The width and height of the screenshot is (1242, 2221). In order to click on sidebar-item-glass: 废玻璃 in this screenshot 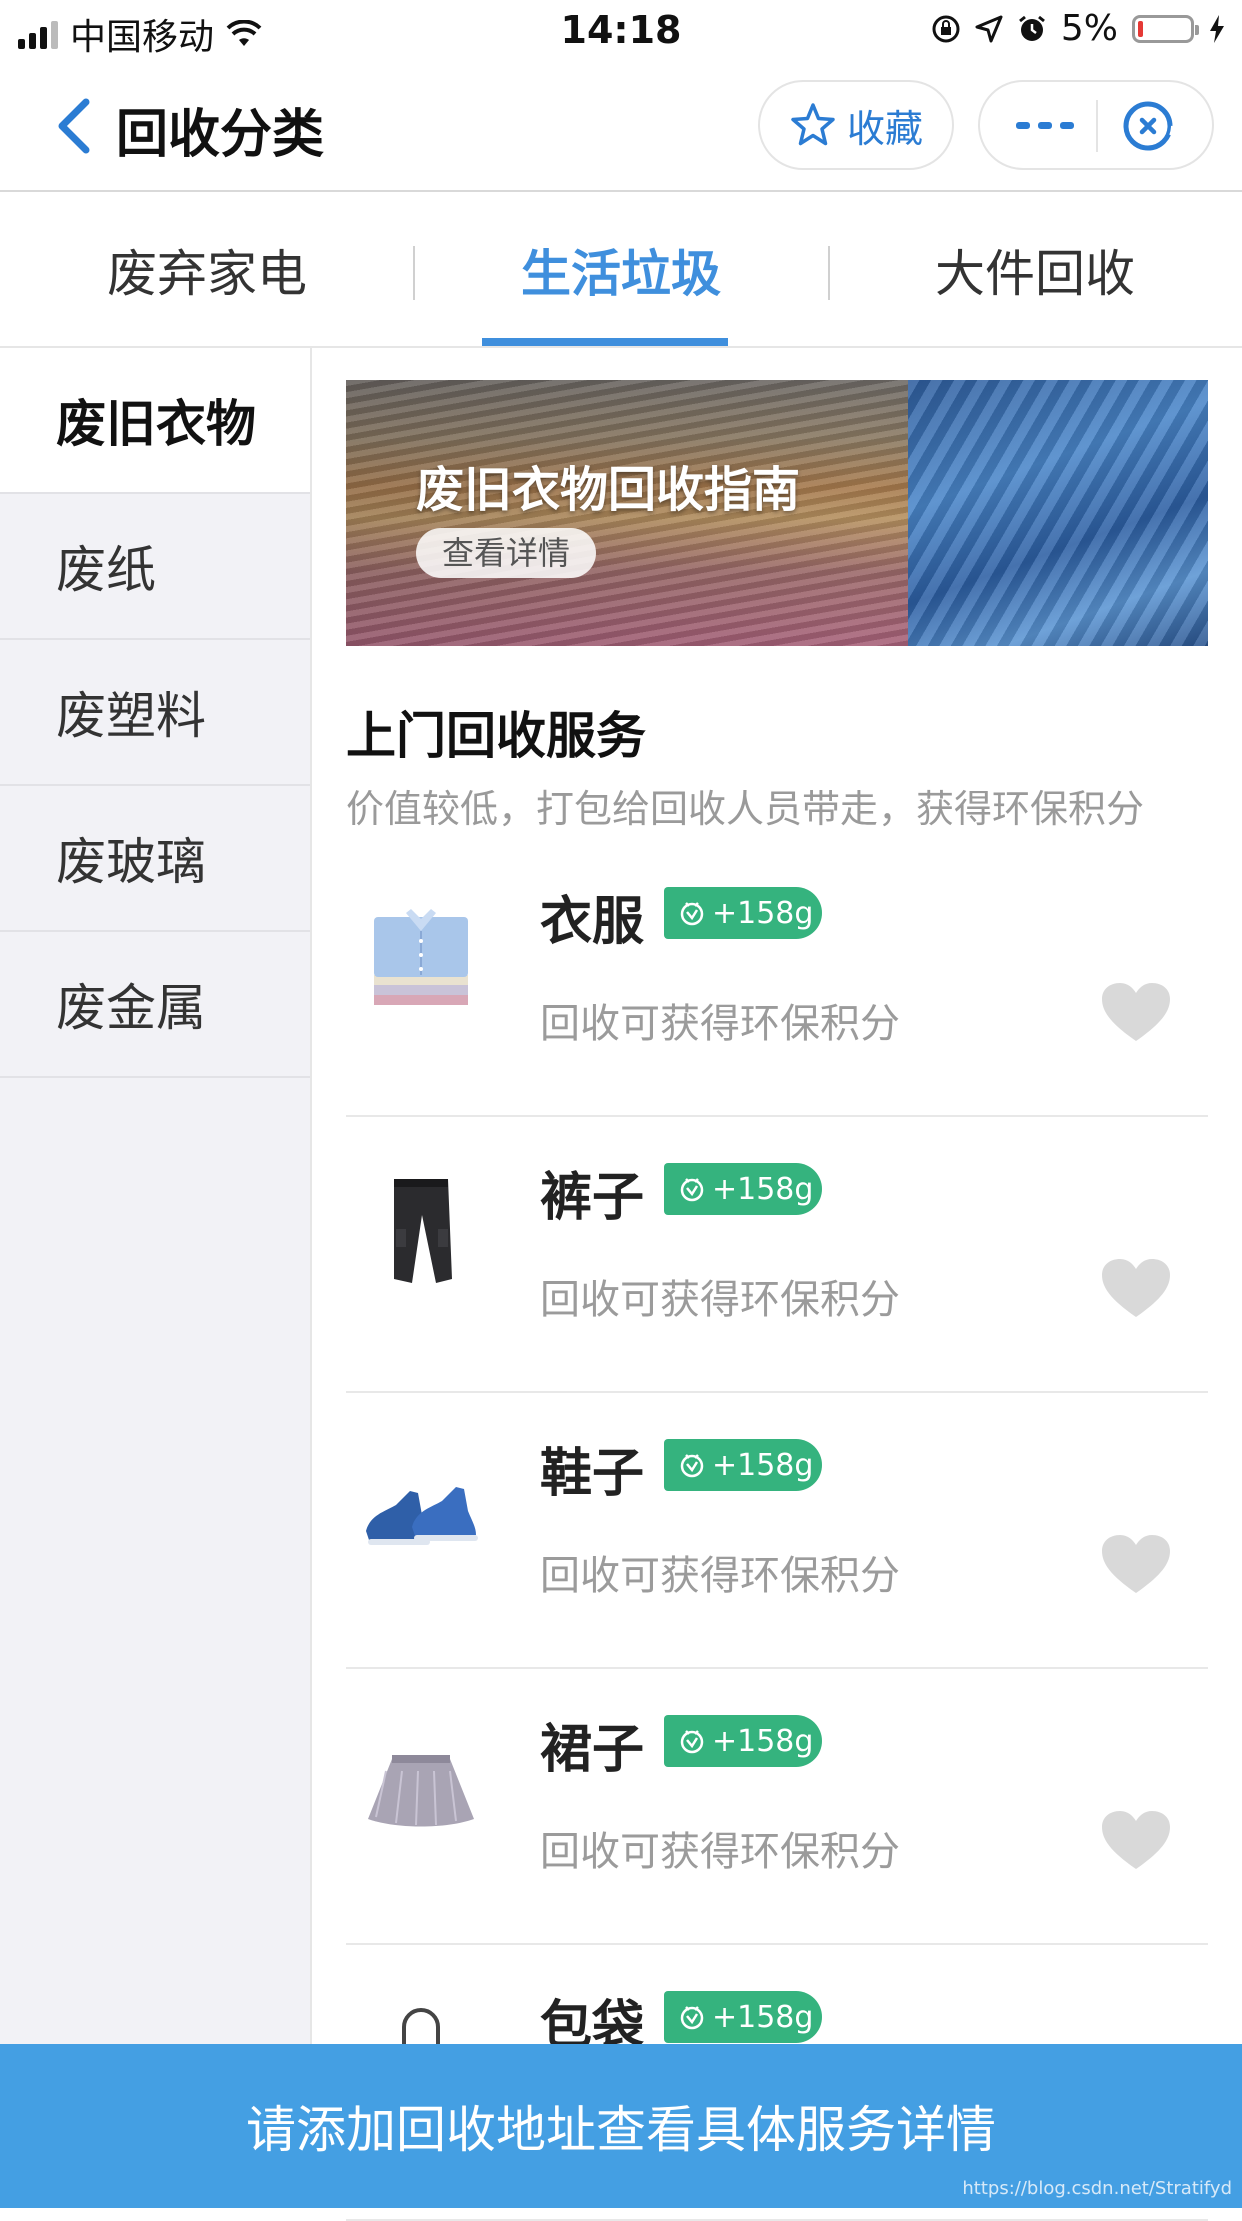, I will do `click(155, 859)`.